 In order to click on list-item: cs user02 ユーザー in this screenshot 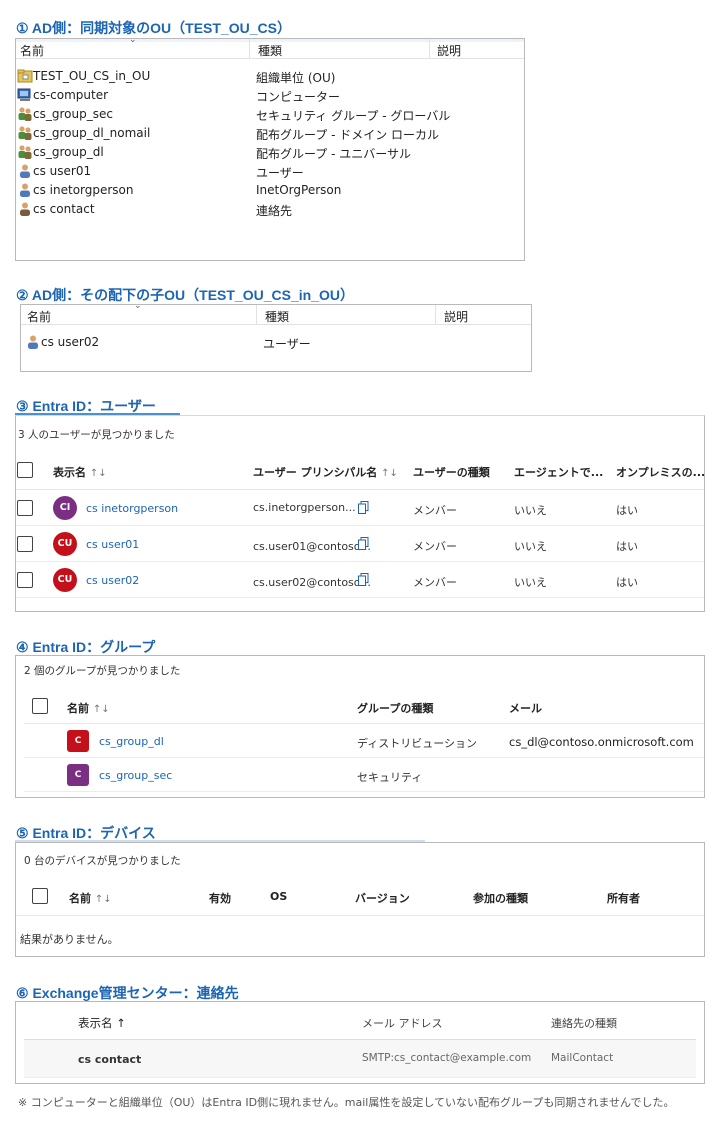, I will do `click(276, 342)`.